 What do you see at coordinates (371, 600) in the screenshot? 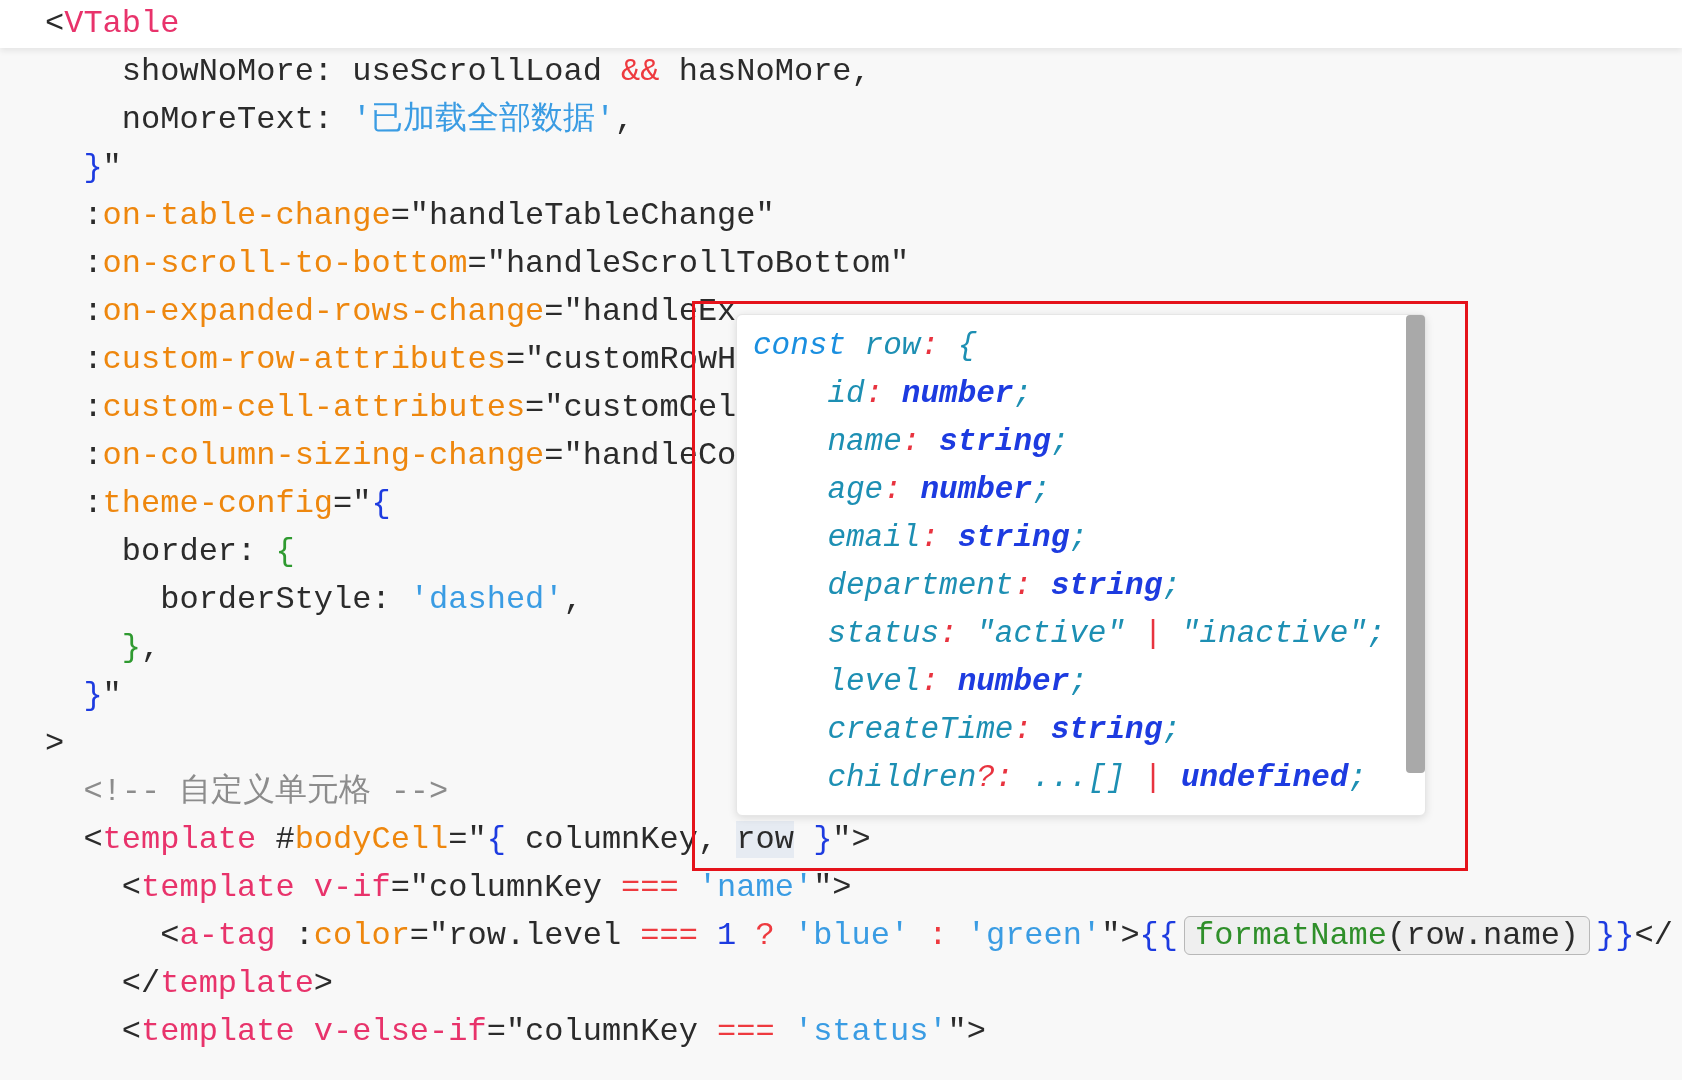
I see `code-line: borderStyle: 'dashed',` at bounding box center [371, 600].